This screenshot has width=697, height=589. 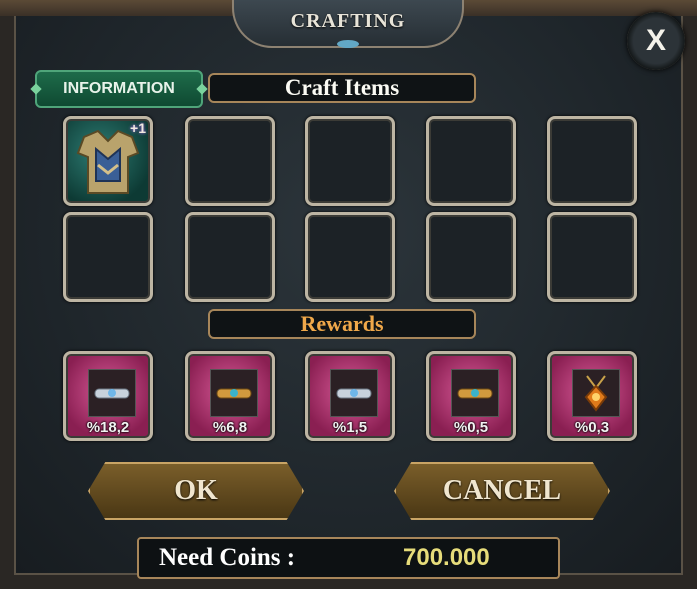 I want to click on title-ornament, so click(x=348, y=44).